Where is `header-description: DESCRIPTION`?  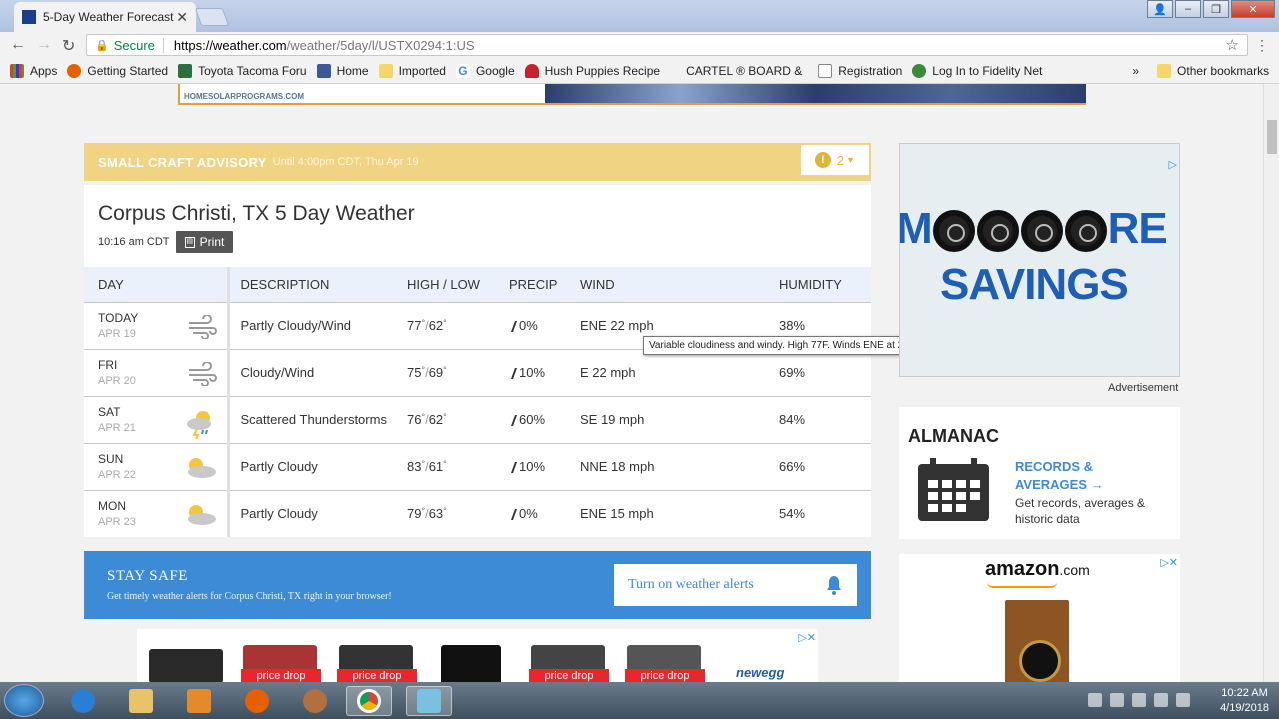
header-description: DESCRIPTION is located at coordinates (317, 284).